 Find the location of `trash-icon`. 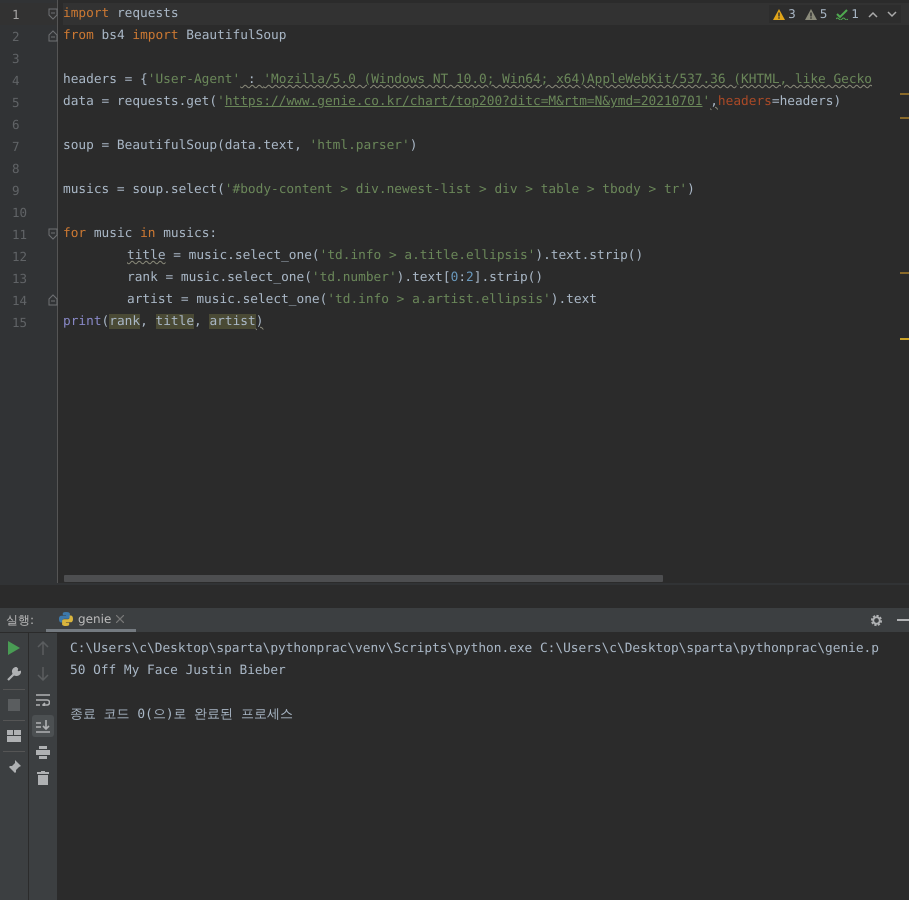

trash-icon is located at coordinates (43, 778).